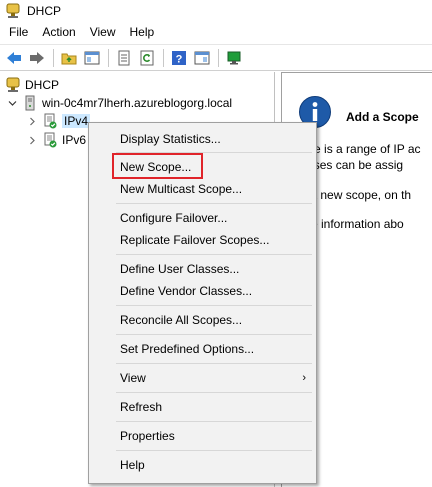  Describe the element at coordinates (216, 11) in the screenshot. I see `title-bar: DHCP` at that location.